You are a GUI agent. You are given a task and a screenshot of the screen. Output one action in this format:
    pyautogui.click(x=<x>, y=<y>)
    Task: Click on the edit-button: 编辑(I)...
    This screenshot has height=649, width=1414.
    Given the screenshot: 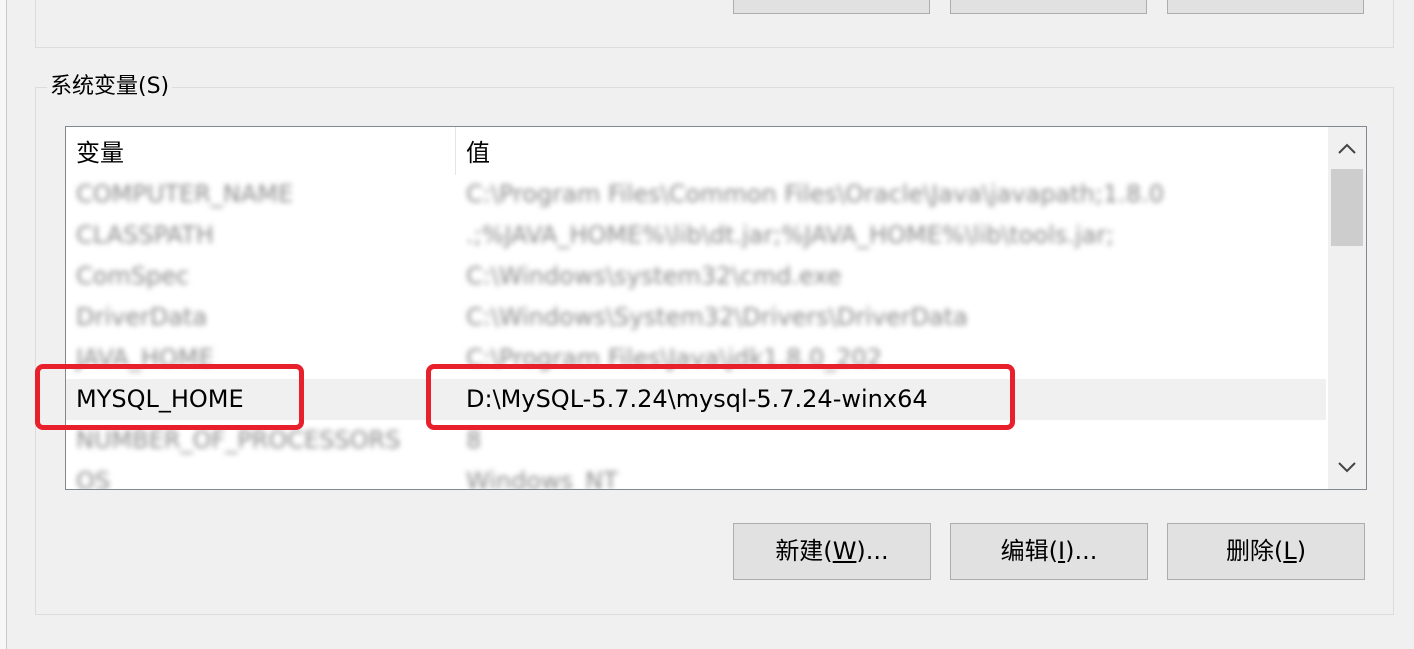 What is the action you would take?
    pyautogui.click(x=1049, y=551)
    